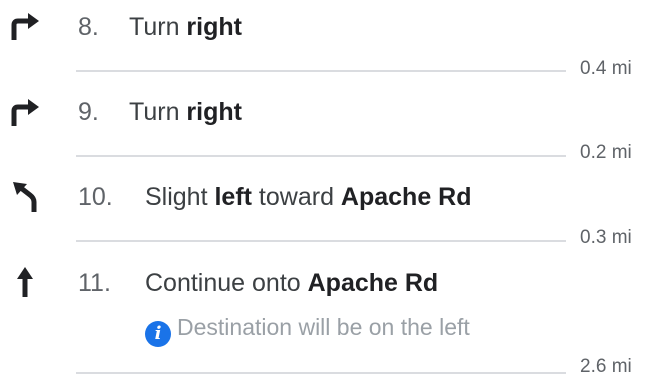 The height and width of the screenshot is (378, 648). Describe the element at coordinates (606, 237) in the screenshot. I see `step-distance: 0.3 mi` at that location.